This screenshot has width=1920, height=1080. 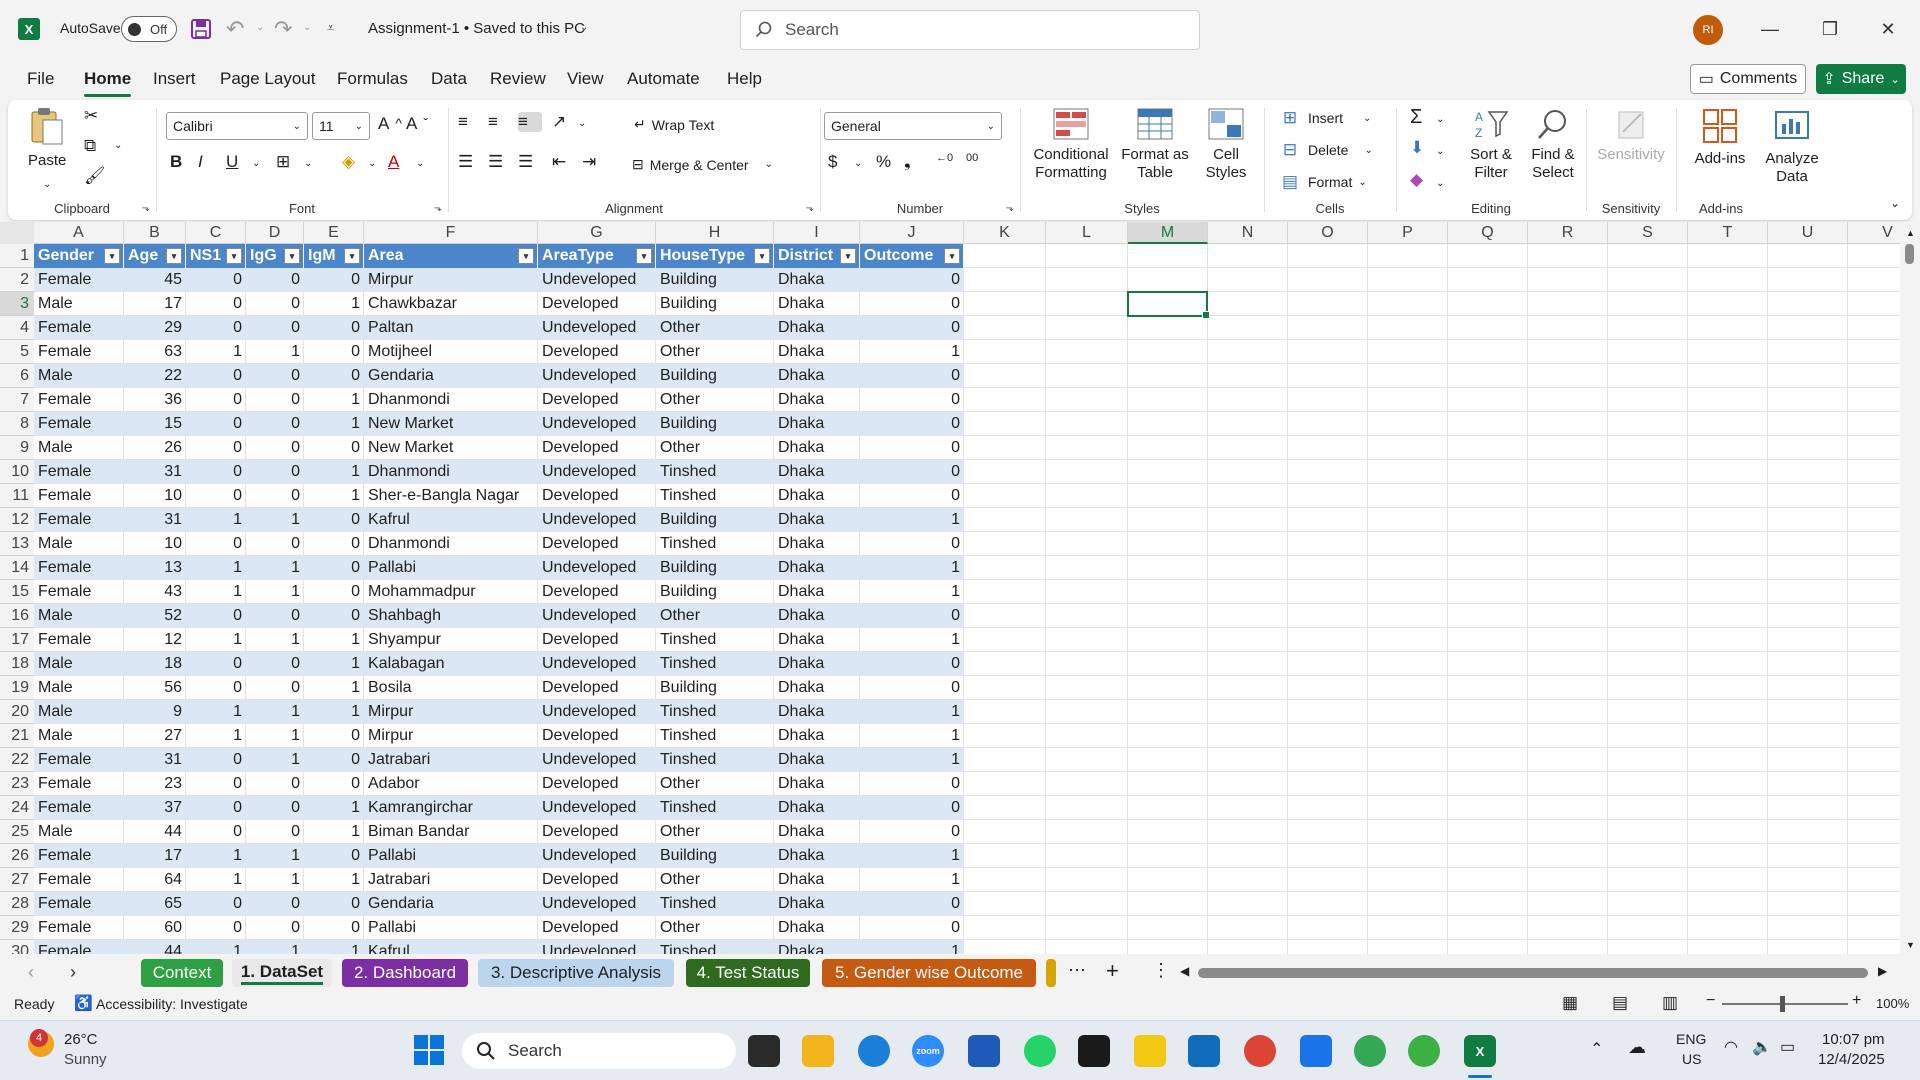 What do you see at coordinates (888, 162) in the screenshot?
I see `percent-icon: %` at bounding box center [888, 162].